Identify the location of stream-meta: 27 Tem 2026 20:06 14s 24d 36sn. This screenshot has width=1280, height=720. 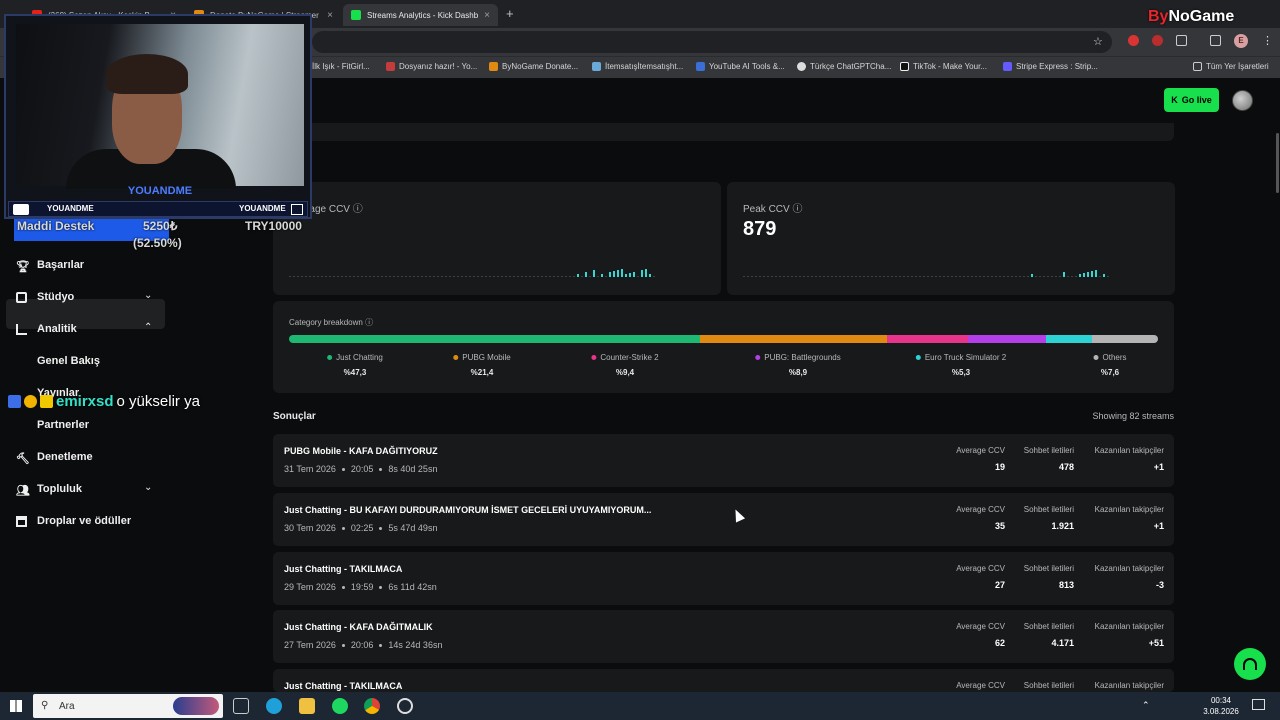
(363, 645).